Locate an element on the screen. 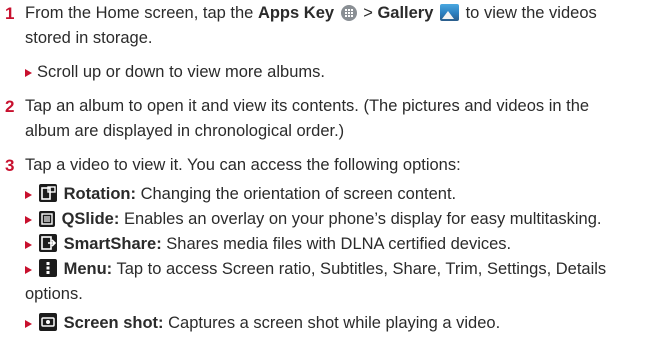 The height and width of the screenshot is (338, 659). option-line: options. is located at coordinates (54, 294).